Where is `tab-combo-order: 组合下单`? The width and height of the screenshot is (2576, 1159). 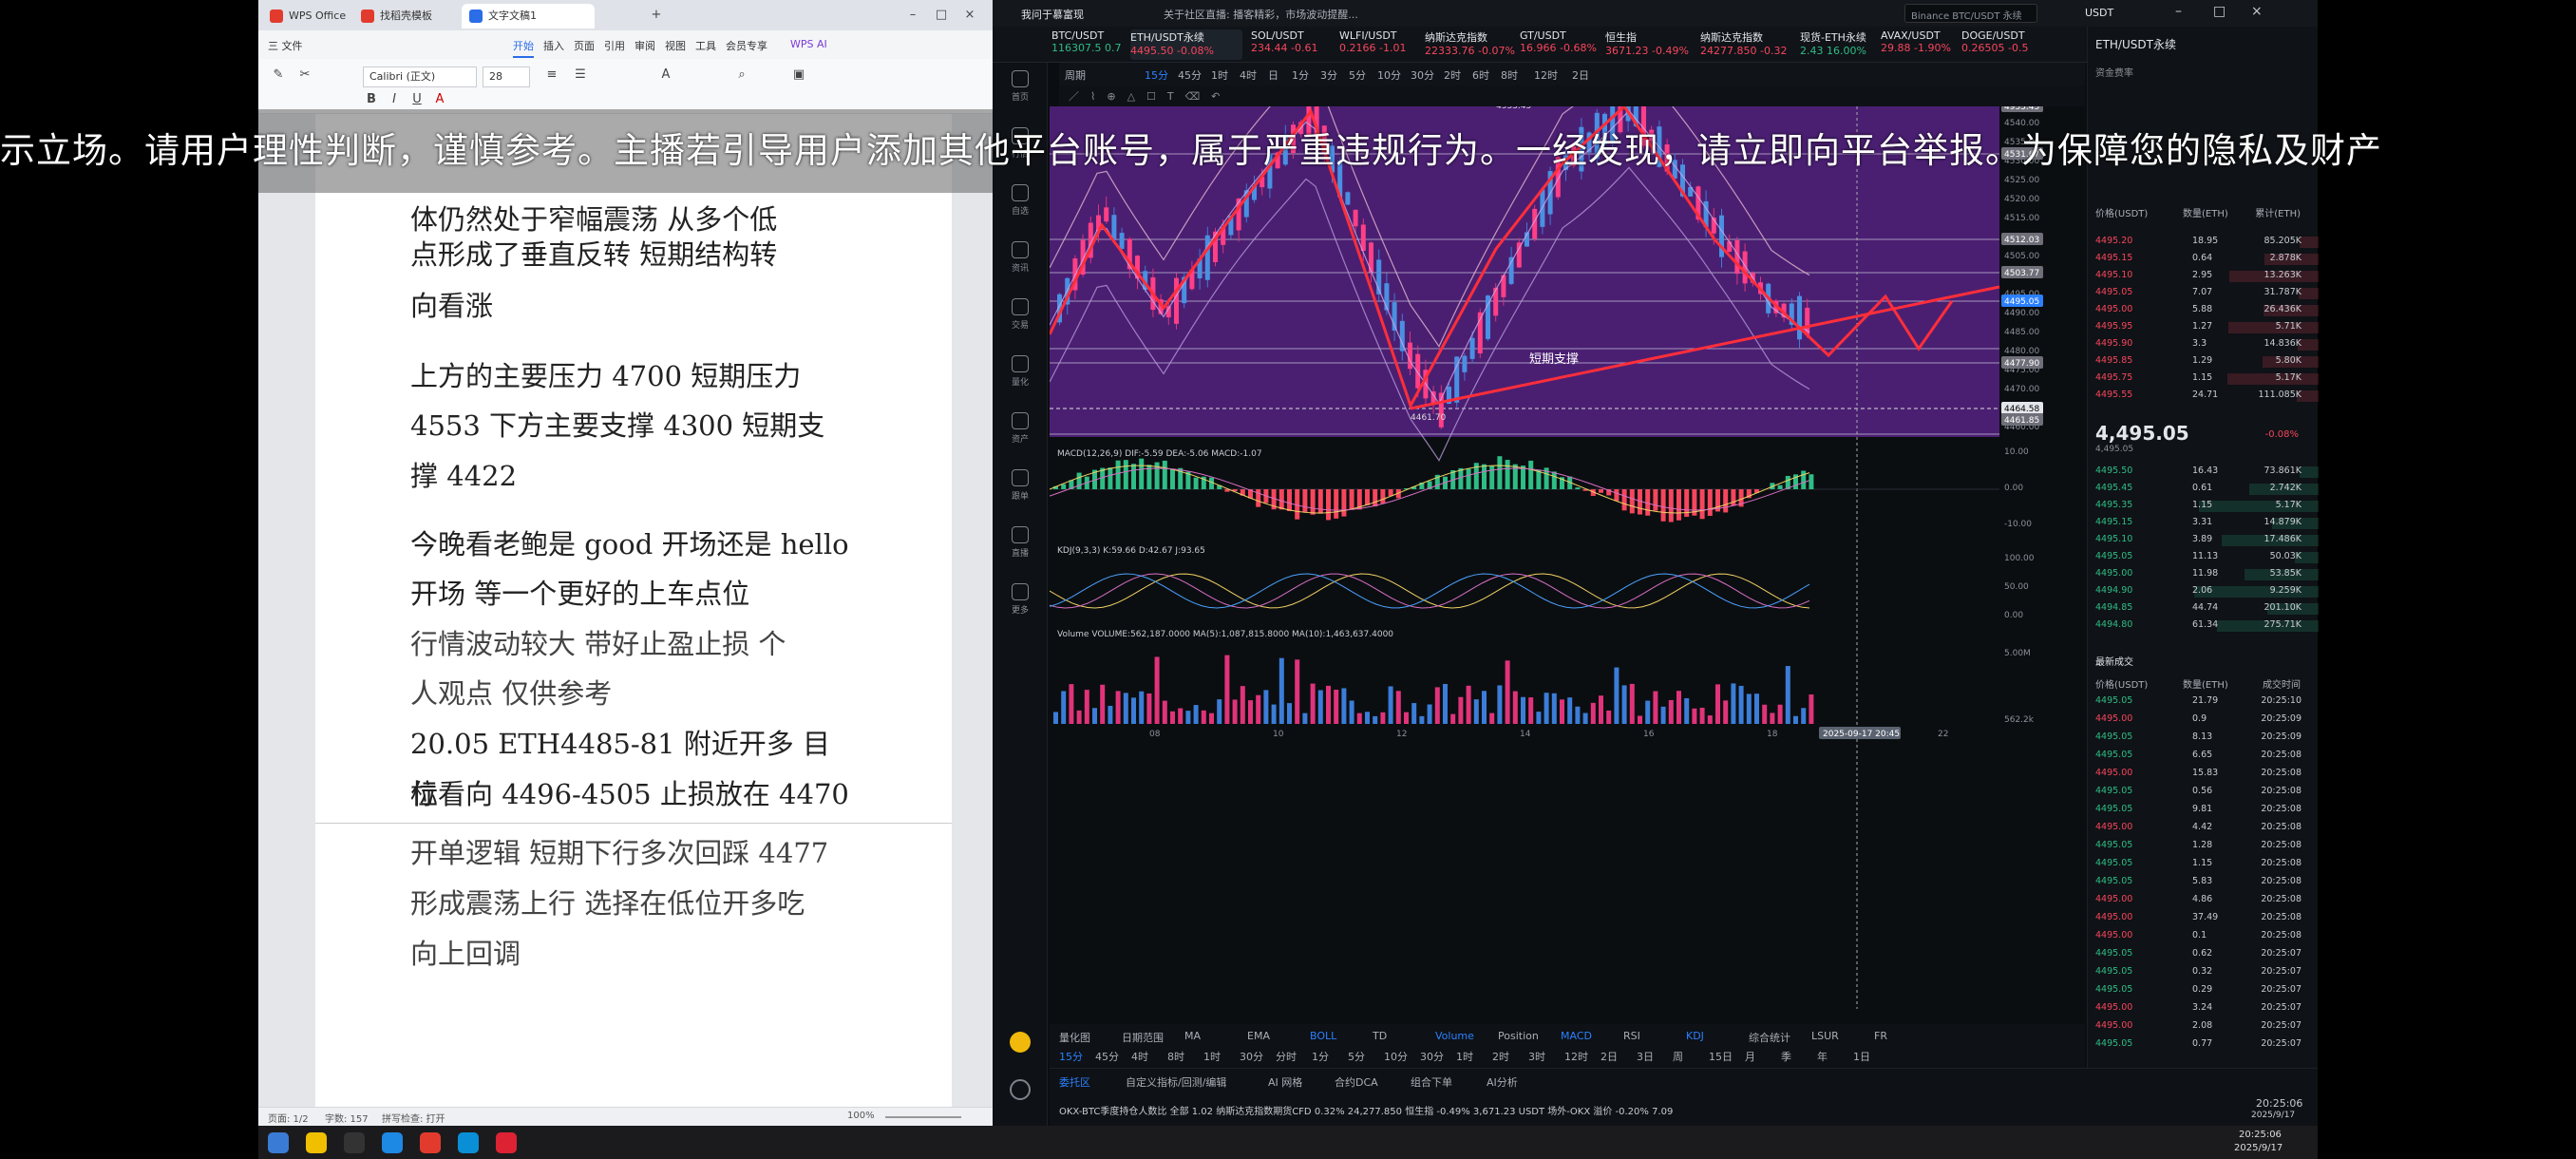 tab-combo-order: 组合下单 is located at coordinates (1431, 1082).